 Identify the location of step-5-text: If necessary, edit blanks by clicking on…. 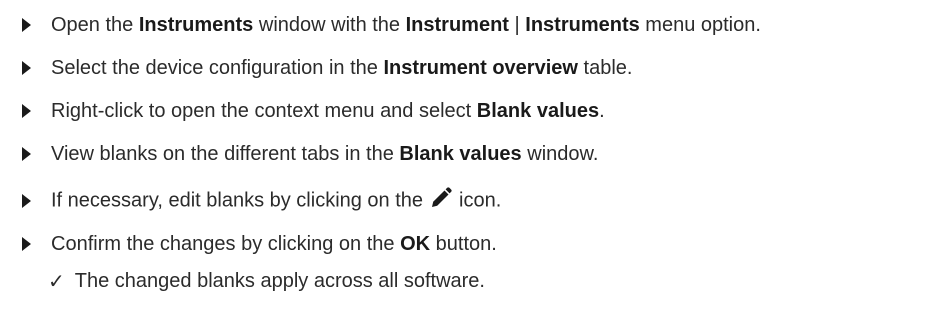
(276, 201).